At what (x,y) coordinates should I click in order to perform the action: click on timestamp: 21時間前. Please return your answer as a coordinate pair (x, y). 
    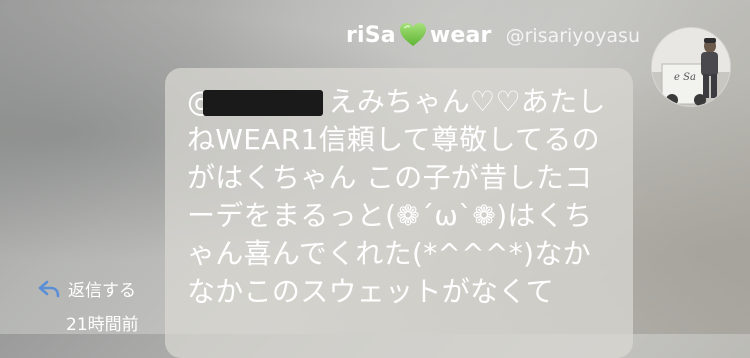
    Looking at the image, I should click on (102, 325).